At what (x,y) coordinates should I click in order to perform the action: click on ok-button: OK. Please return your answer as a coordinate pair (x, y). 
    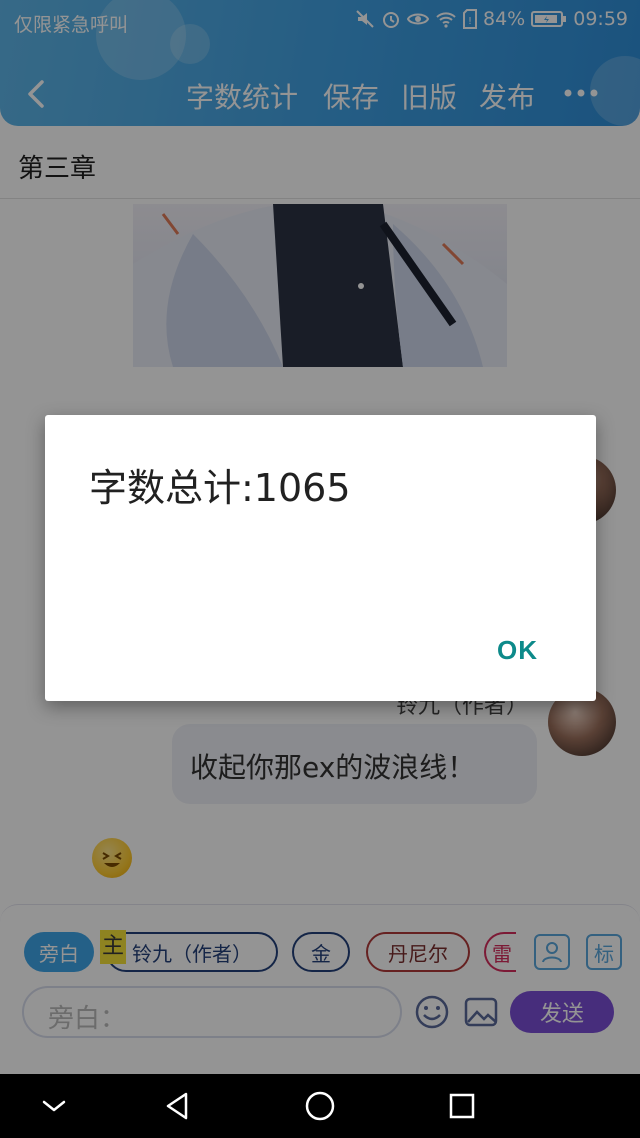
    Looking at the image, I should click on (517, 650).